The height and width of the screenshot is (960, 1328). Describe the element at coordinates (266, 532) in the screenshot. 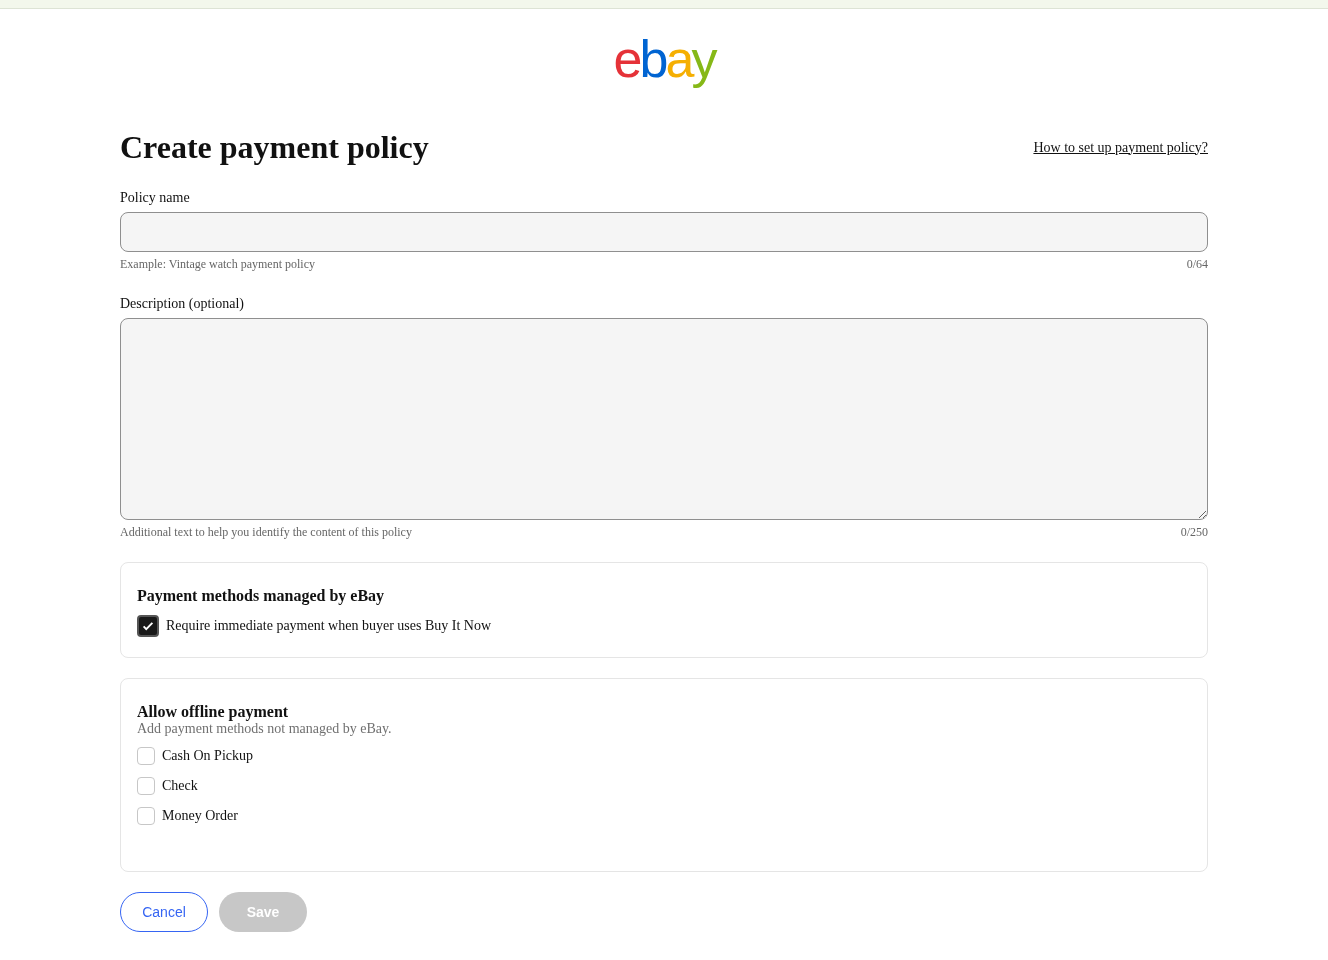

I see `field-hint: Additional text to help you identify the content of this policy` at that location.